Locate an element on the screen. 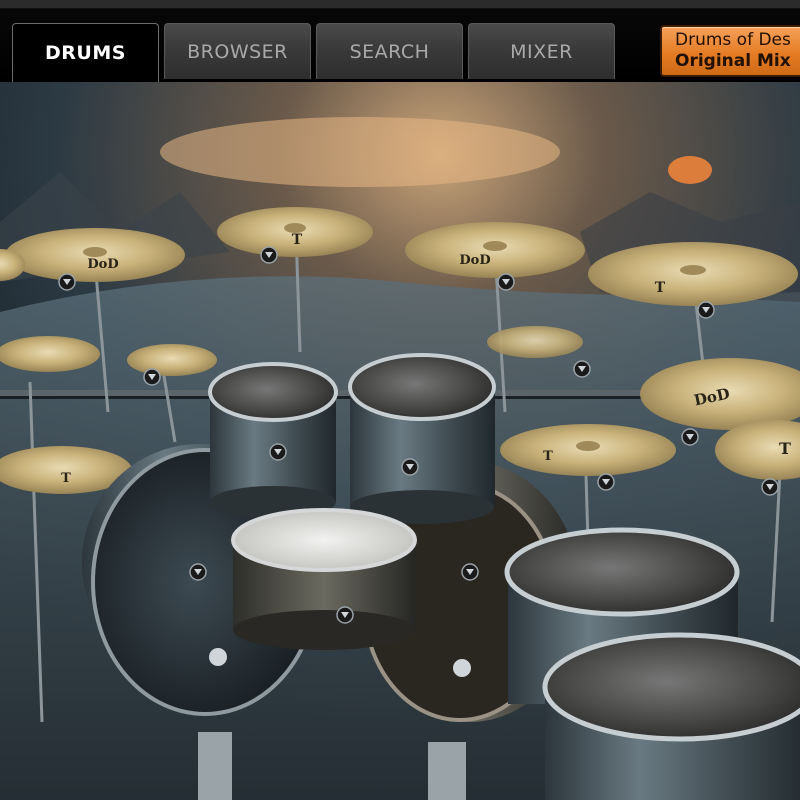  preset-name: Drums of Des is located at coordinates (733, 40).